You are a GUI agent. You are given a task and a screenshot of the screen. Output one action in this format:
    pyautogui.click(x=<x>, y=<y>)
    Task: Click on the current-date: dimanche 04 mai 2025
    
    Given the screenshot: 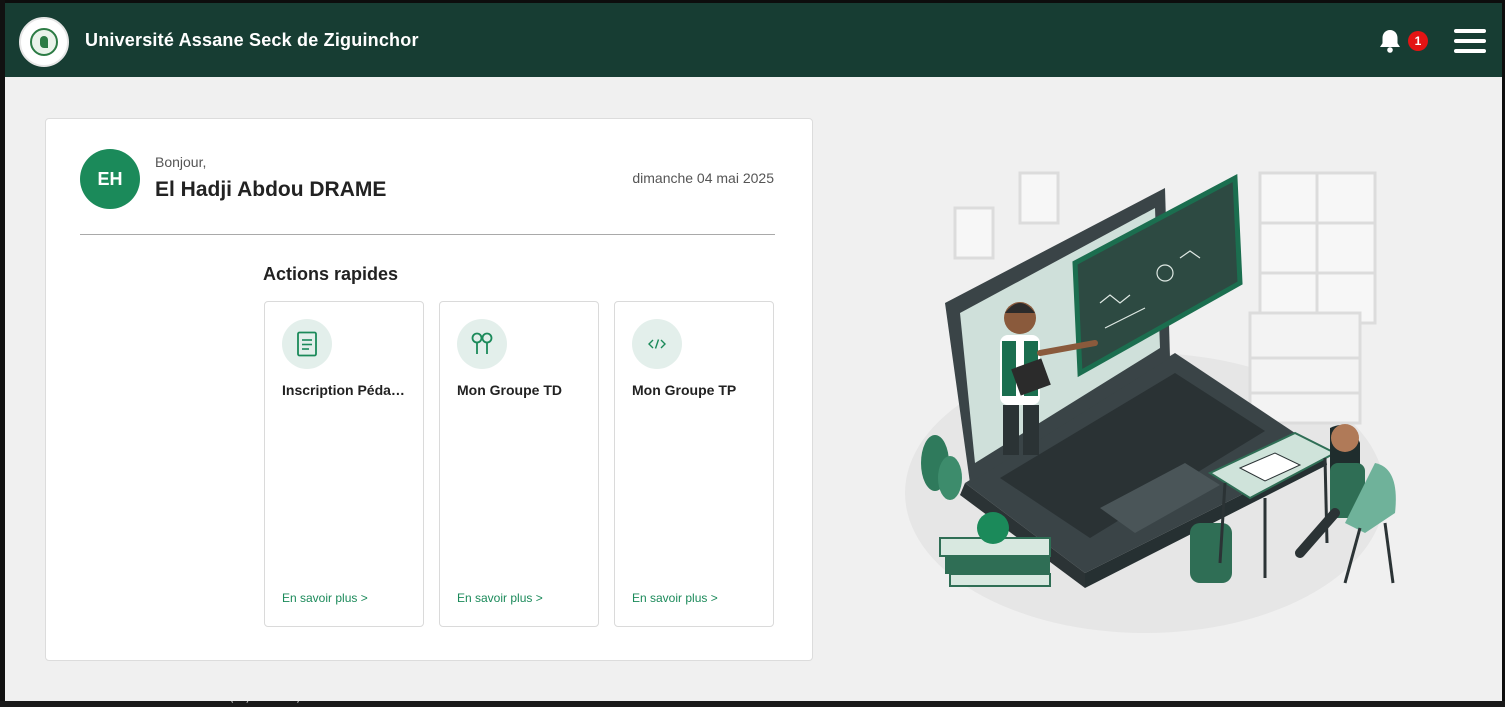 What is the action you would take?
    pyautogui.click(x=703, y=178)
    